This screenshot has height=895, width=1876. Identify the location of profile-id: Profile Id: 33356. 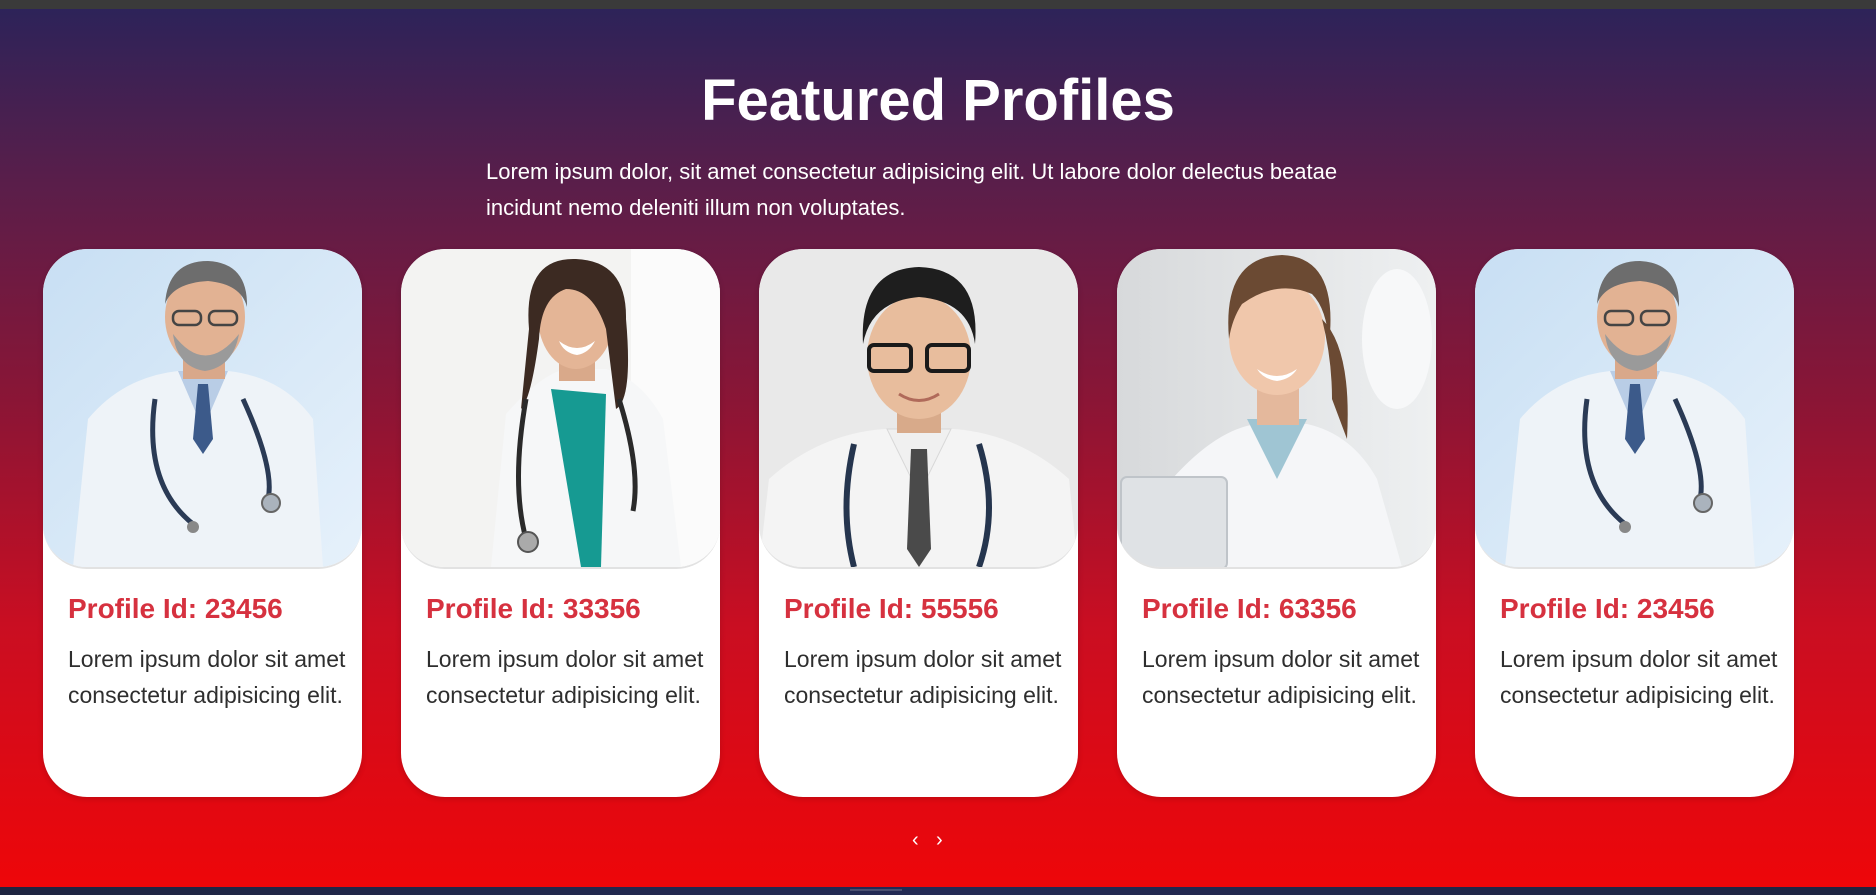
(533, 608).